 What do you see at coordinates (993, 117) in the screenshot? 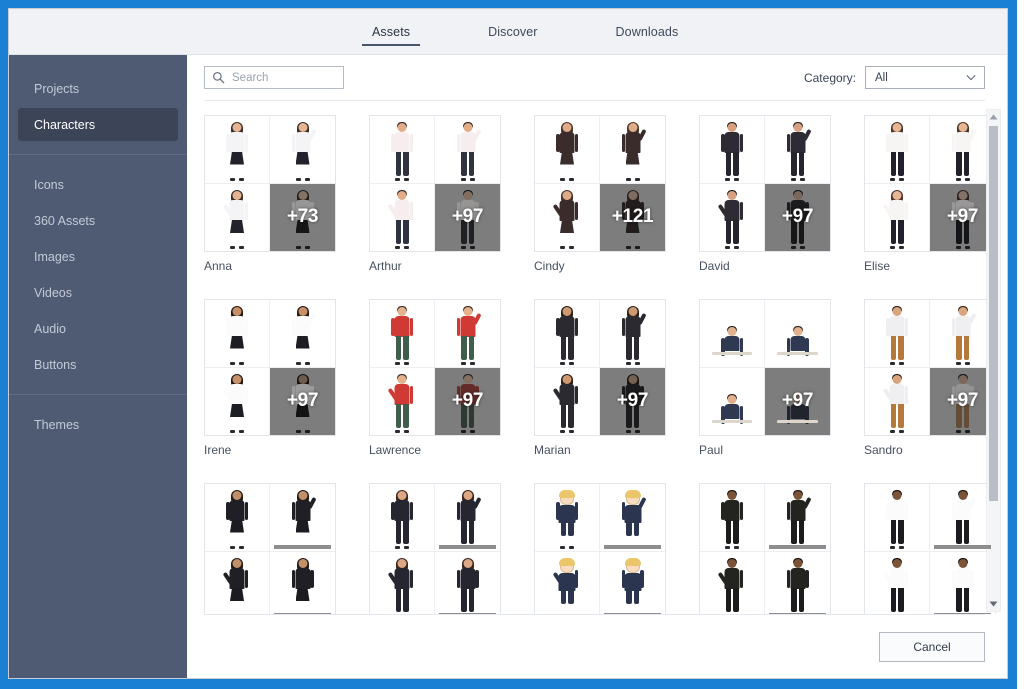
I see `scroll-up-arrow` at bounding box center [993, 117].